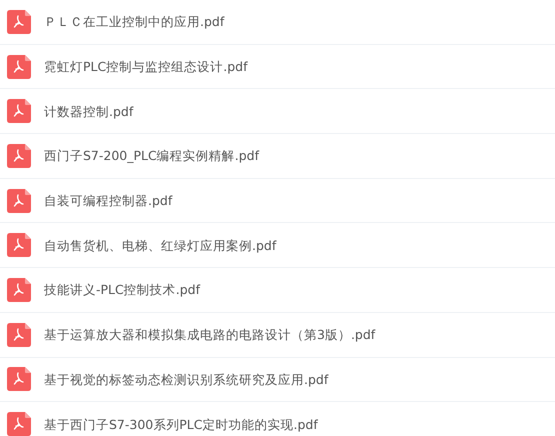 The width and height of the screenshot is (555, 436). Describe the element at coordinates (160, 245) in the screenshot. I see `file-name: 自动售货机、电梯、红绿灯应用案例.pdf` at that location.